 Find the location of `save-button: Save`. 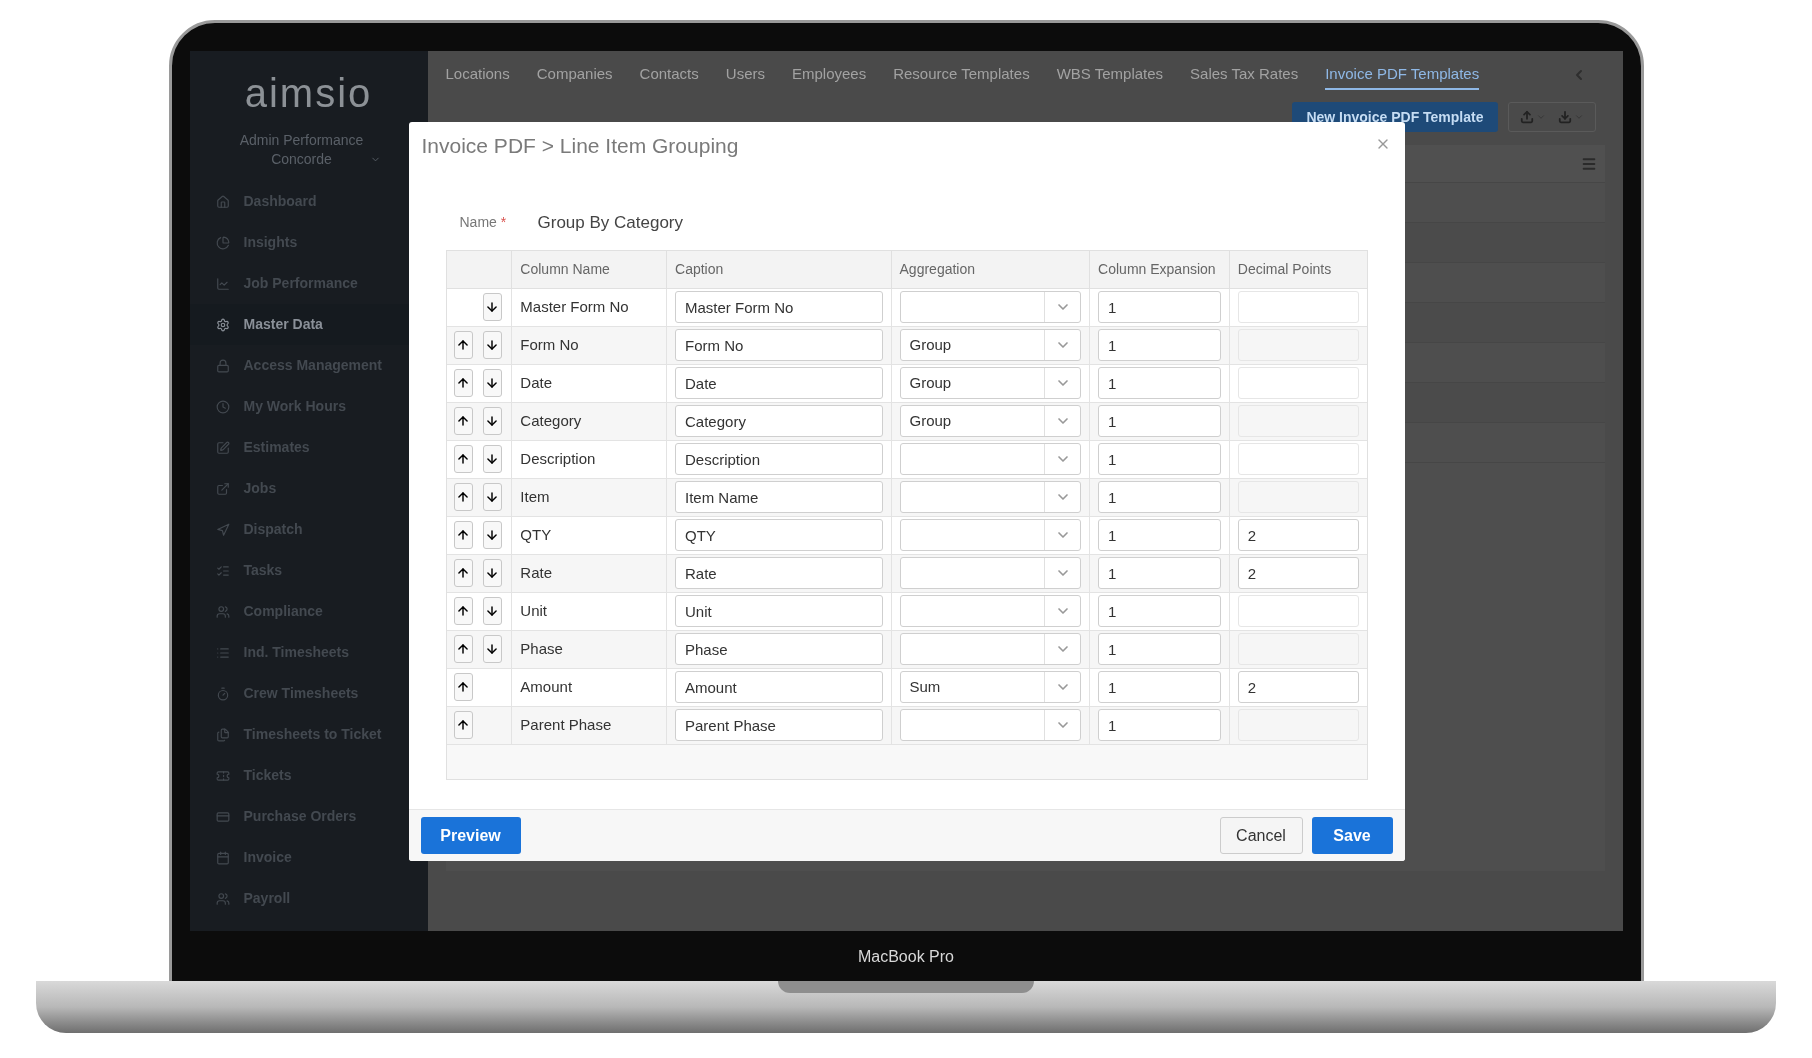

save-button: Save is located at coordinates (1352, 835).